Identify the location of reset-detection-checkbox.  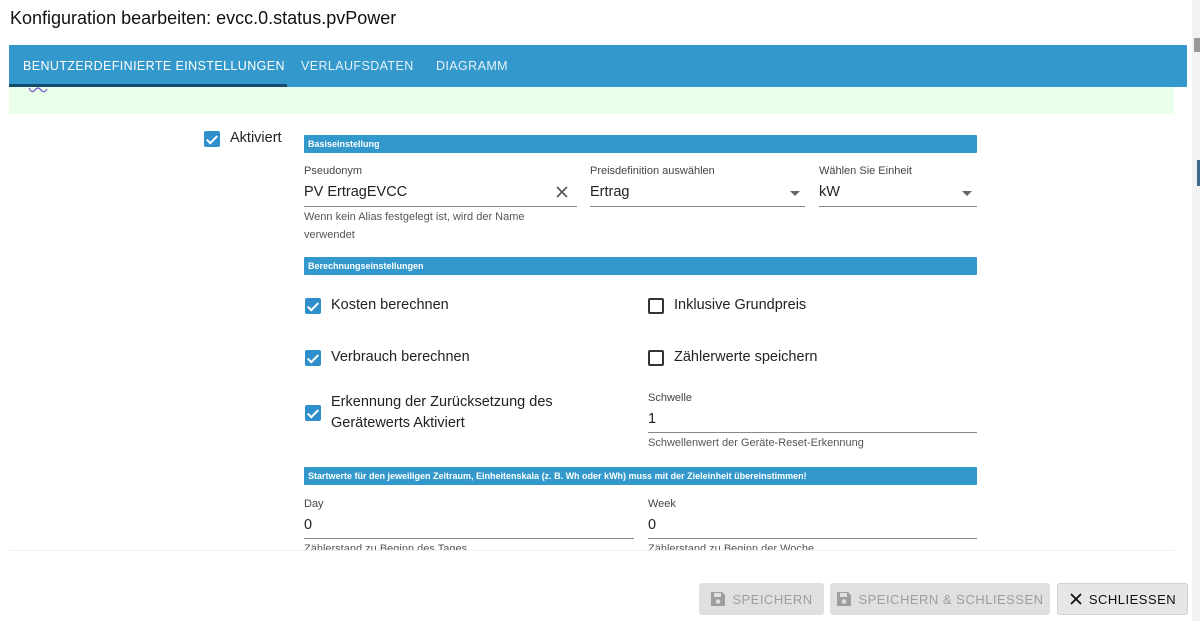
(313, 413).